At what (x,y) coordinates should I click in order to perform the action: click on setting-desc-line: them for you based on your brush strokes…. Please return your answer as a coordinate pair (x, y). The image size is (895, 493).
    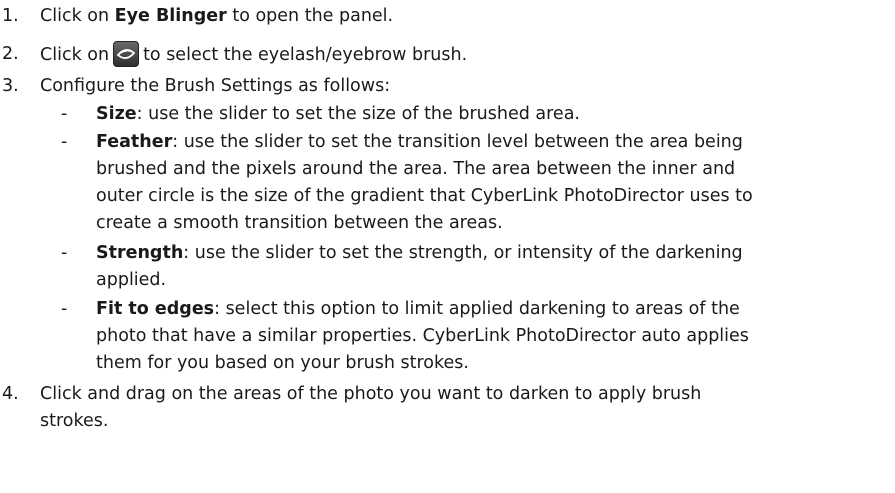
    Looking at the image, I should click on (282, 363).